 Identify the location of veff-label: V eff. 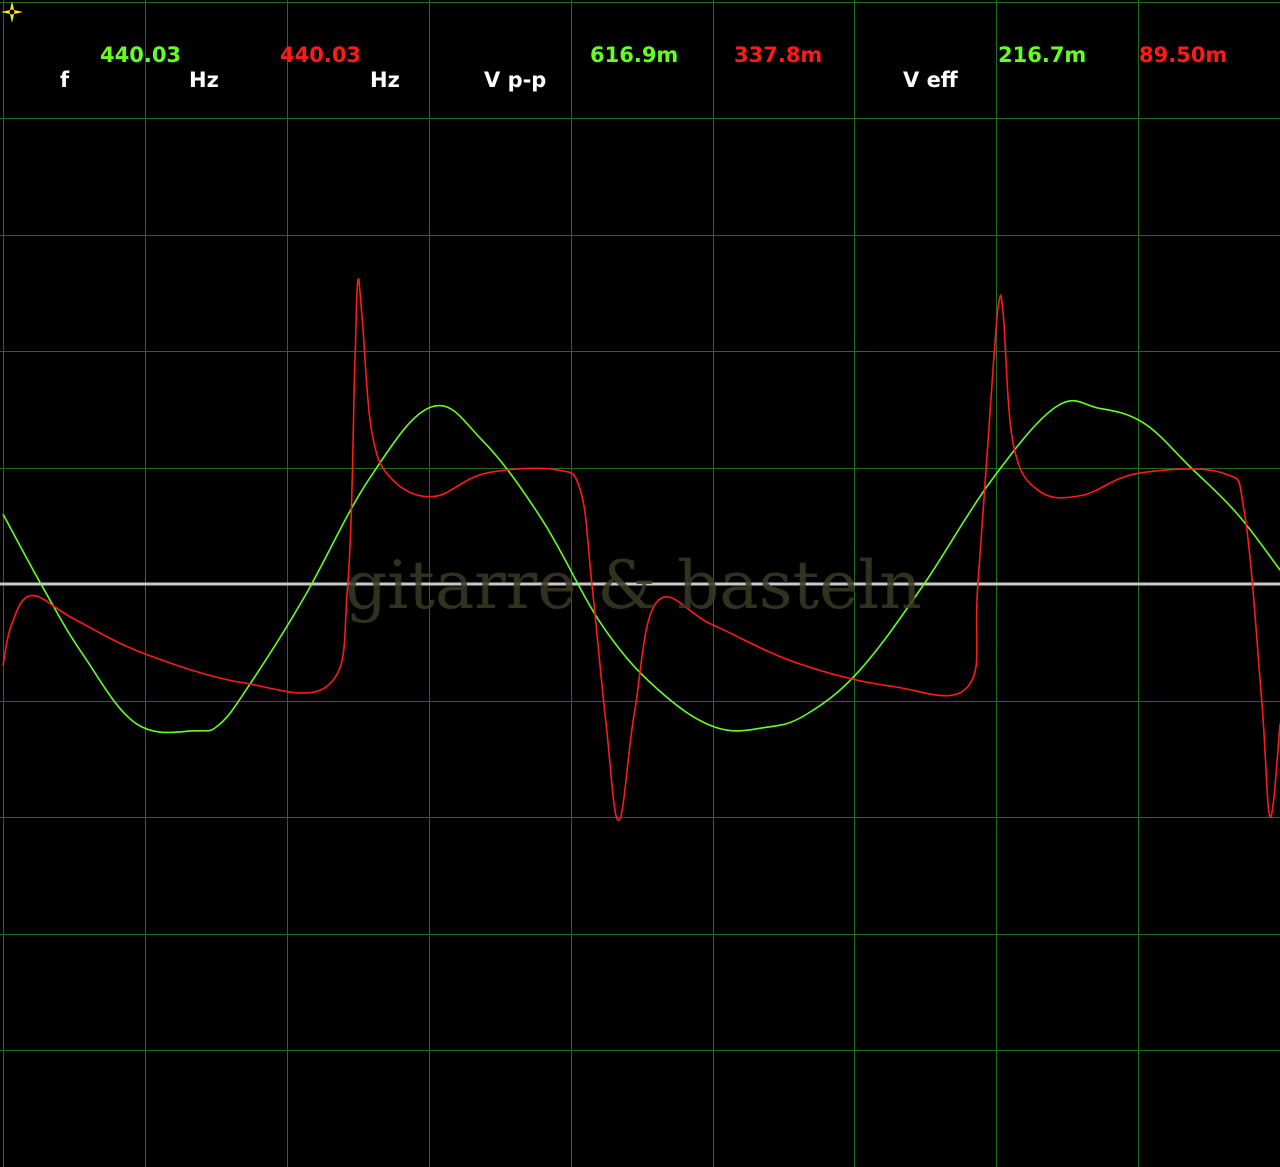
(930, 80).